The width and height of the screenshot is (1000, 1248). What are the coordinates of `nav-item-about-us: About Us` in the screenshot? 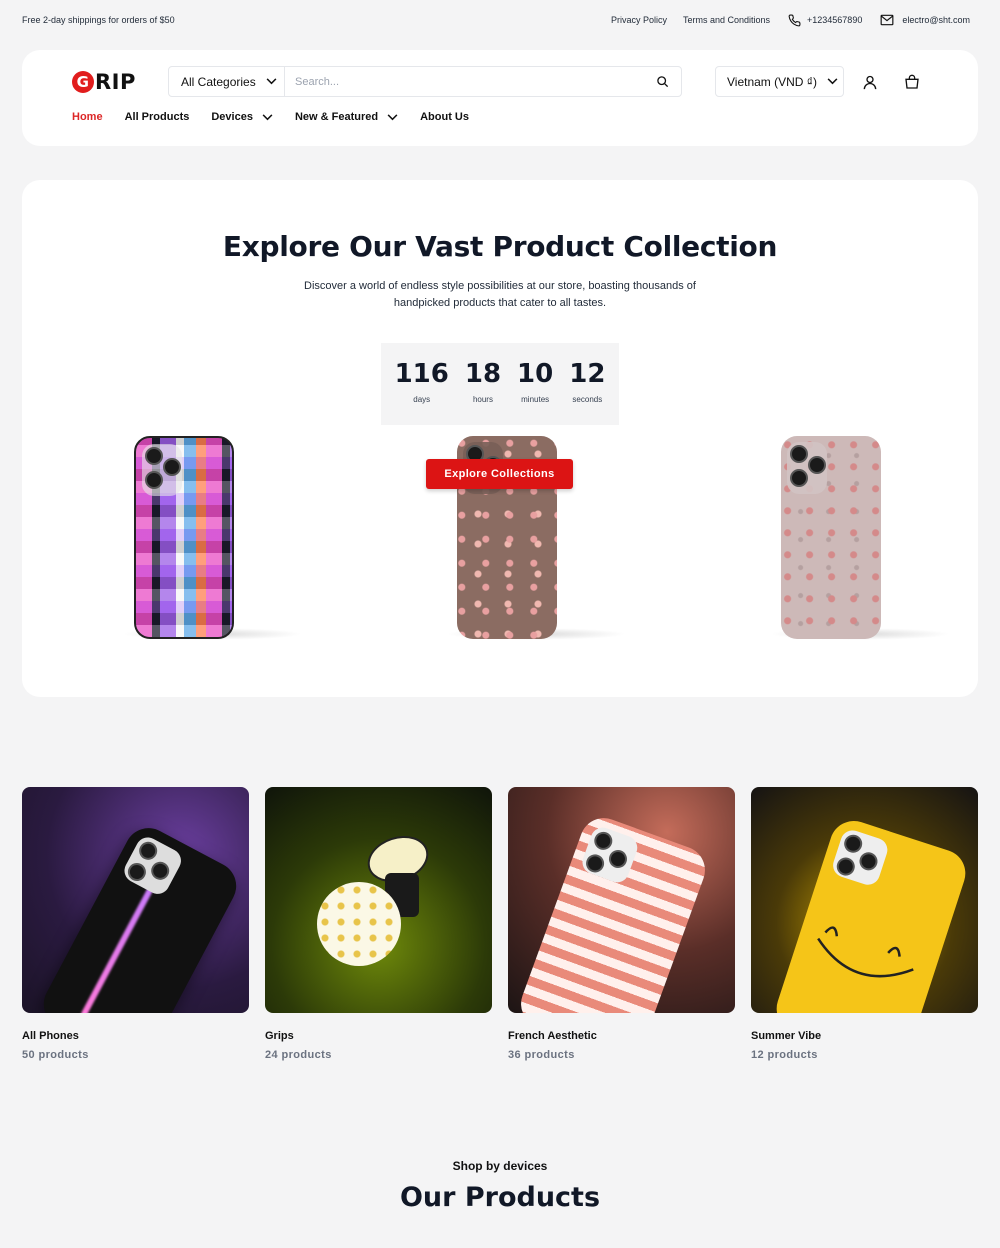 It's located at (444, 117).